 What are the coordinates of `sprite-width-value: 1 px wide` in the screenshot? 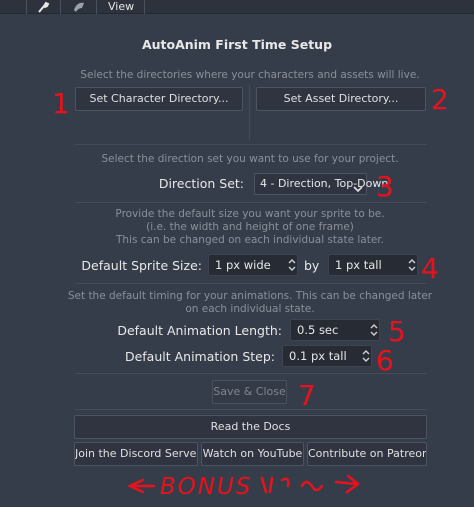 It's located at (243, 265).